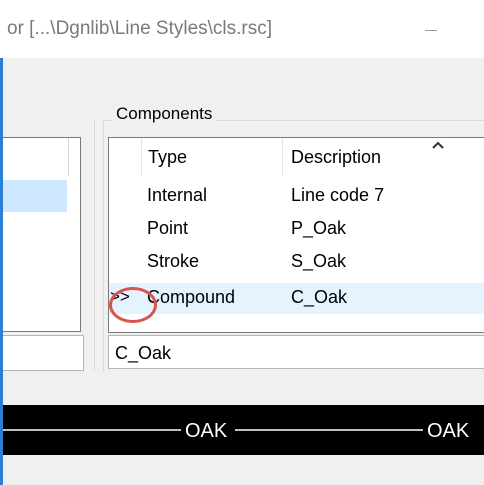  Describe the element at coordinates (191, 297) in the screenshot. I see `component-type: Compound` at that location.